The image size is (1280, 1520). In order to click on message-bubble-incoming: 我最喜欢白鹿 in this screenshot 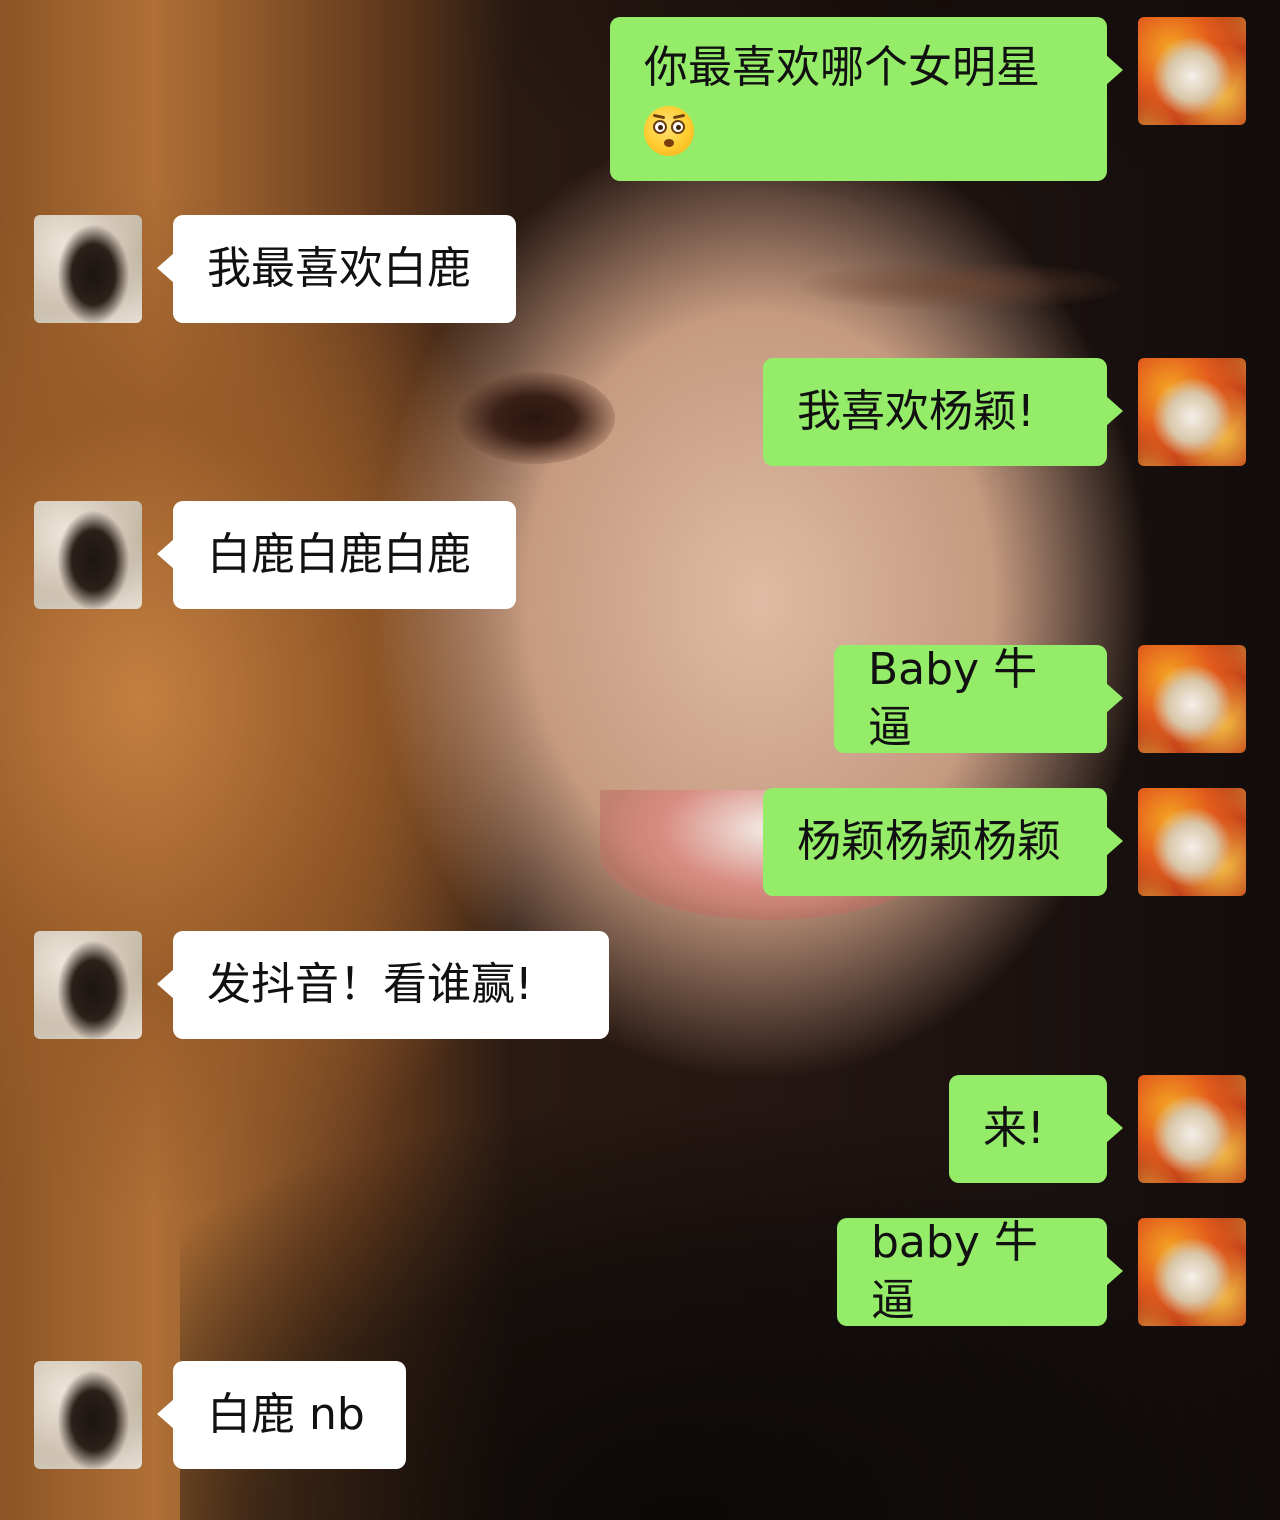, I will do `click(336, 269)`.